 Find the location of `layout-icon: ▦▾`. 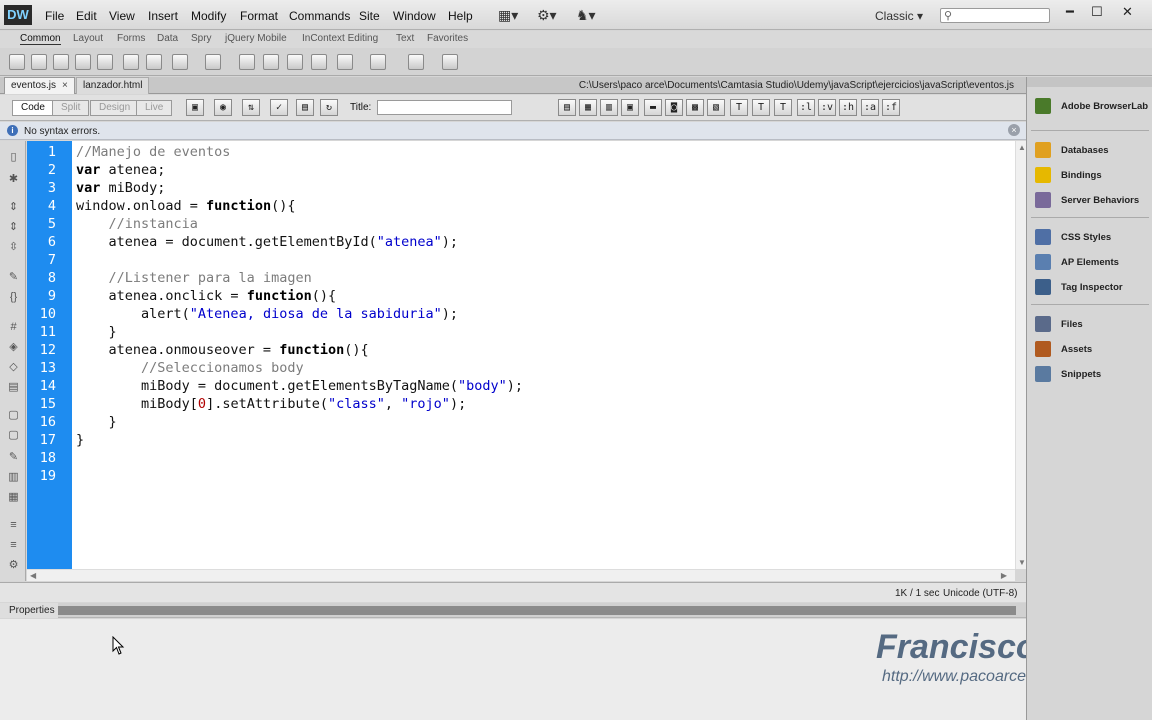

layout-icon: ▦▾ is located at coordinates (508, 15).